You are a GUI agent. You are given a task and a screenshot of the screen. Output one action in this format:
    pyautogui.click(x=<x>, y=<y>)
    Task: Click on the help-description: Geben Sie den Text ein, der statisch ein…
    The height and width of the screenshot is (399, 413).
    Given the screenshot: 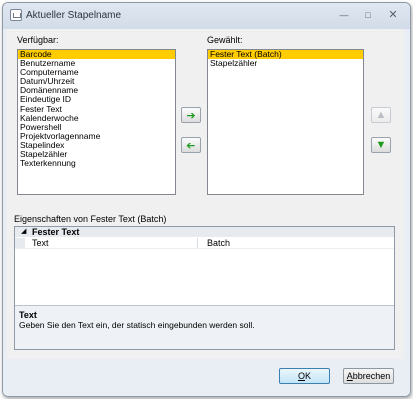 What is the action you would take?
    pyautogui.click(x=137, y=325)
    